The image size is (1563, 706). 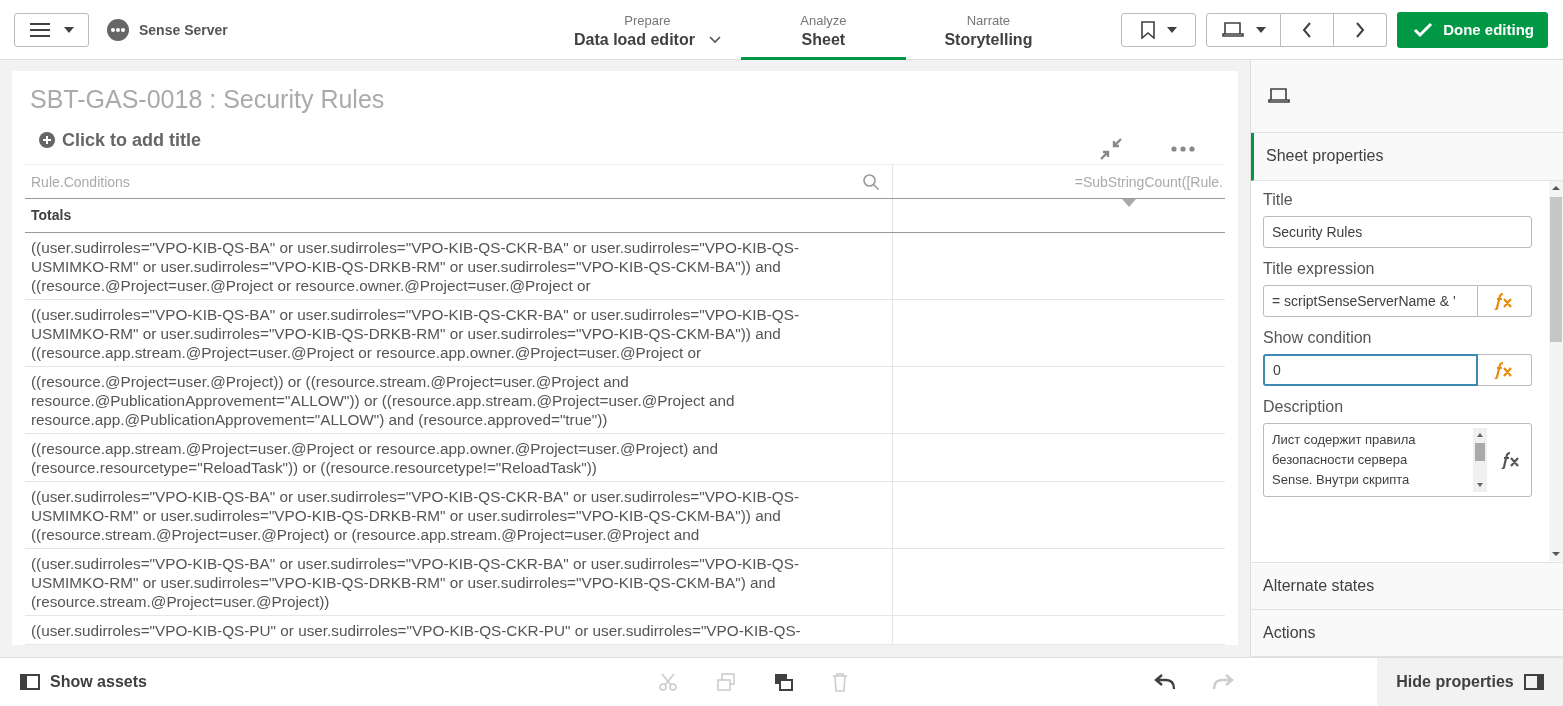 What do you see at coordinates (459, 630) in the screenshot?
I see `table-cell: ((user.sudirroles="VPO-KIB-QS-PU" or user.sudirroles="VPO-KIB-QS-CKR-PU" or user.sudirroles="VPO-KIB-QS-` at bounding box center [459, 630].